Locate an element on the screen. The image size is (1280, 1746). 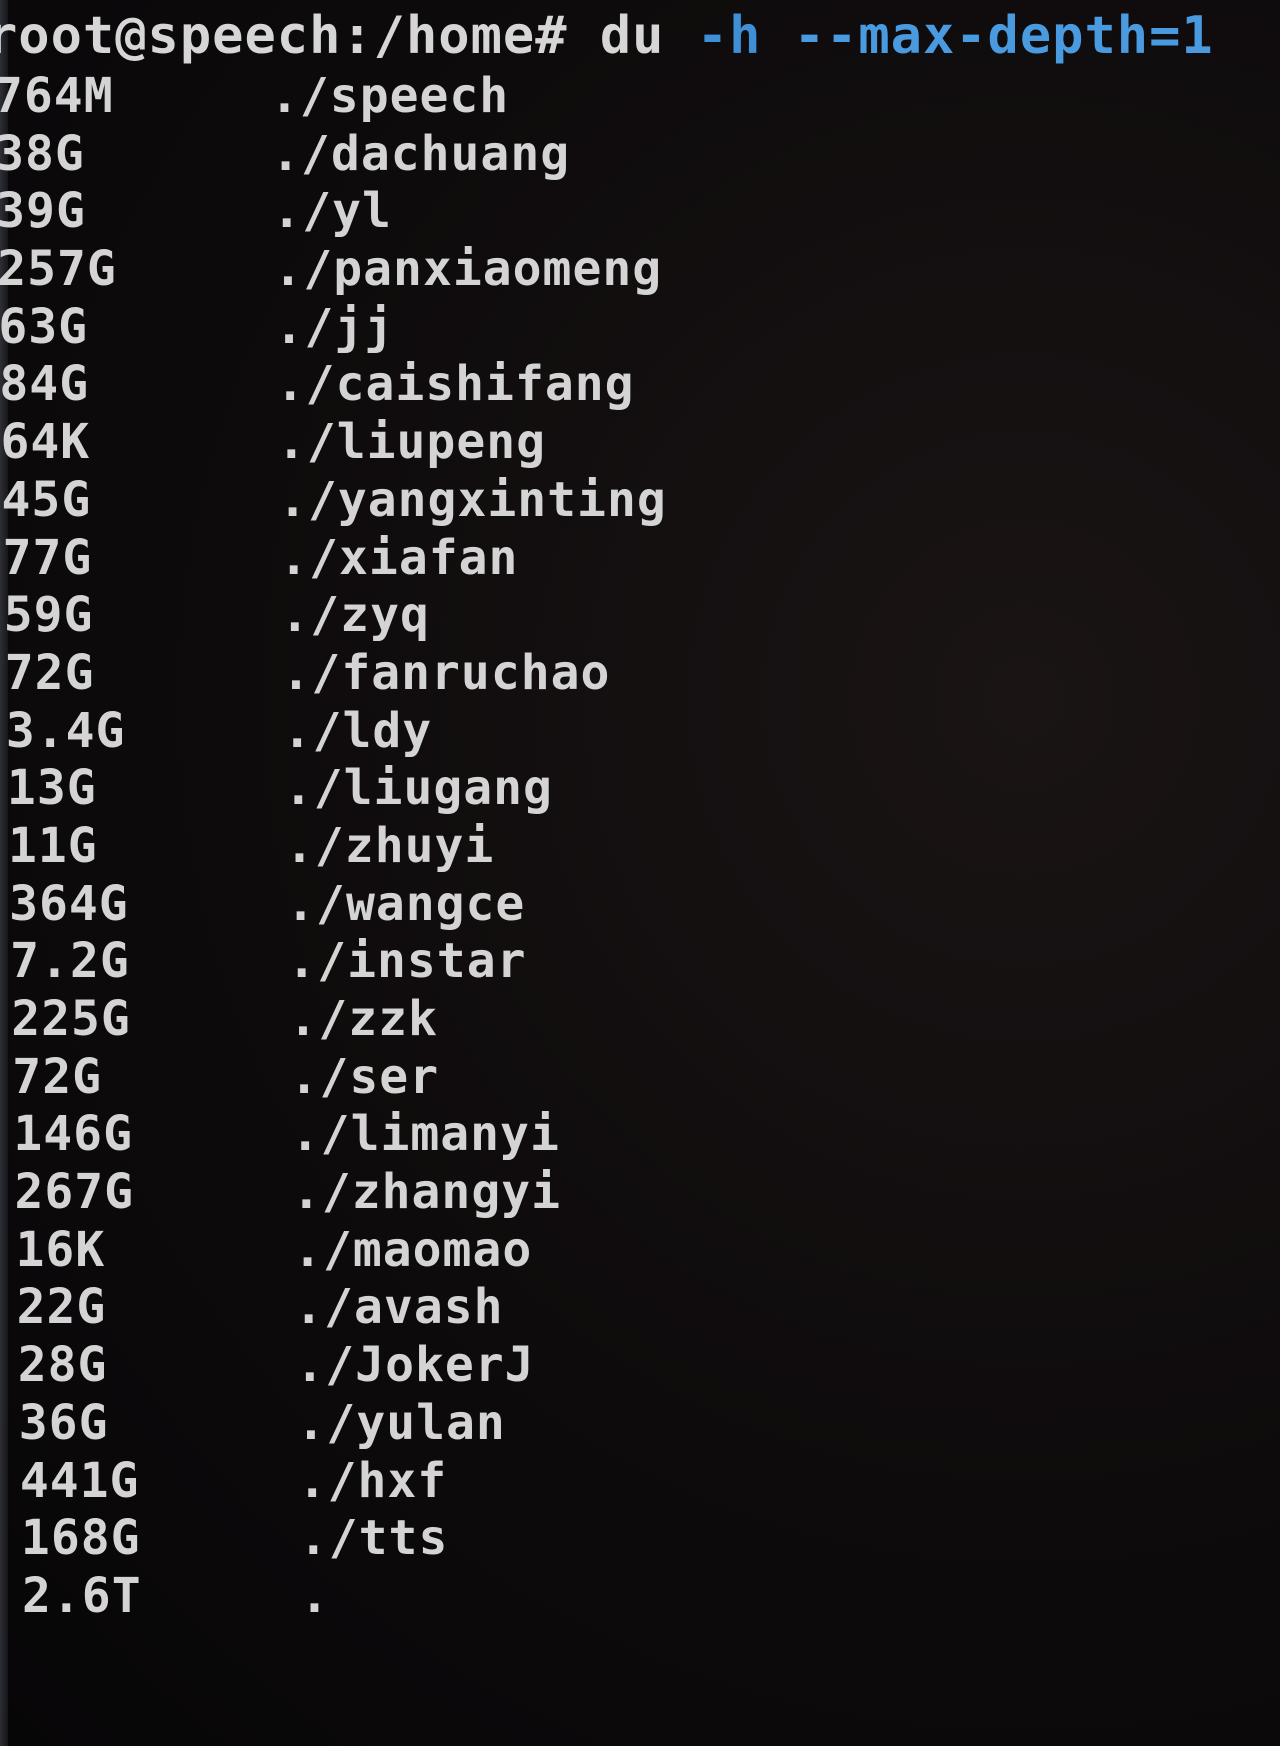
du-row: 441G ./hxf is located at coordinates (500, 1482).